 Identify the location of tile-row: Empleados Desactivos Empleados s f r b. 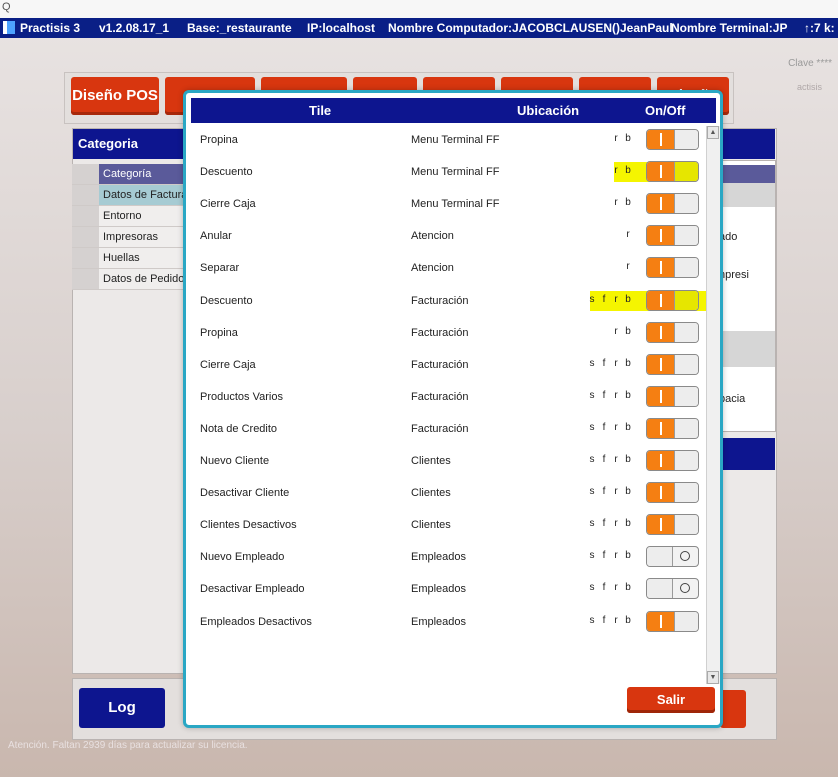
(451, 622).